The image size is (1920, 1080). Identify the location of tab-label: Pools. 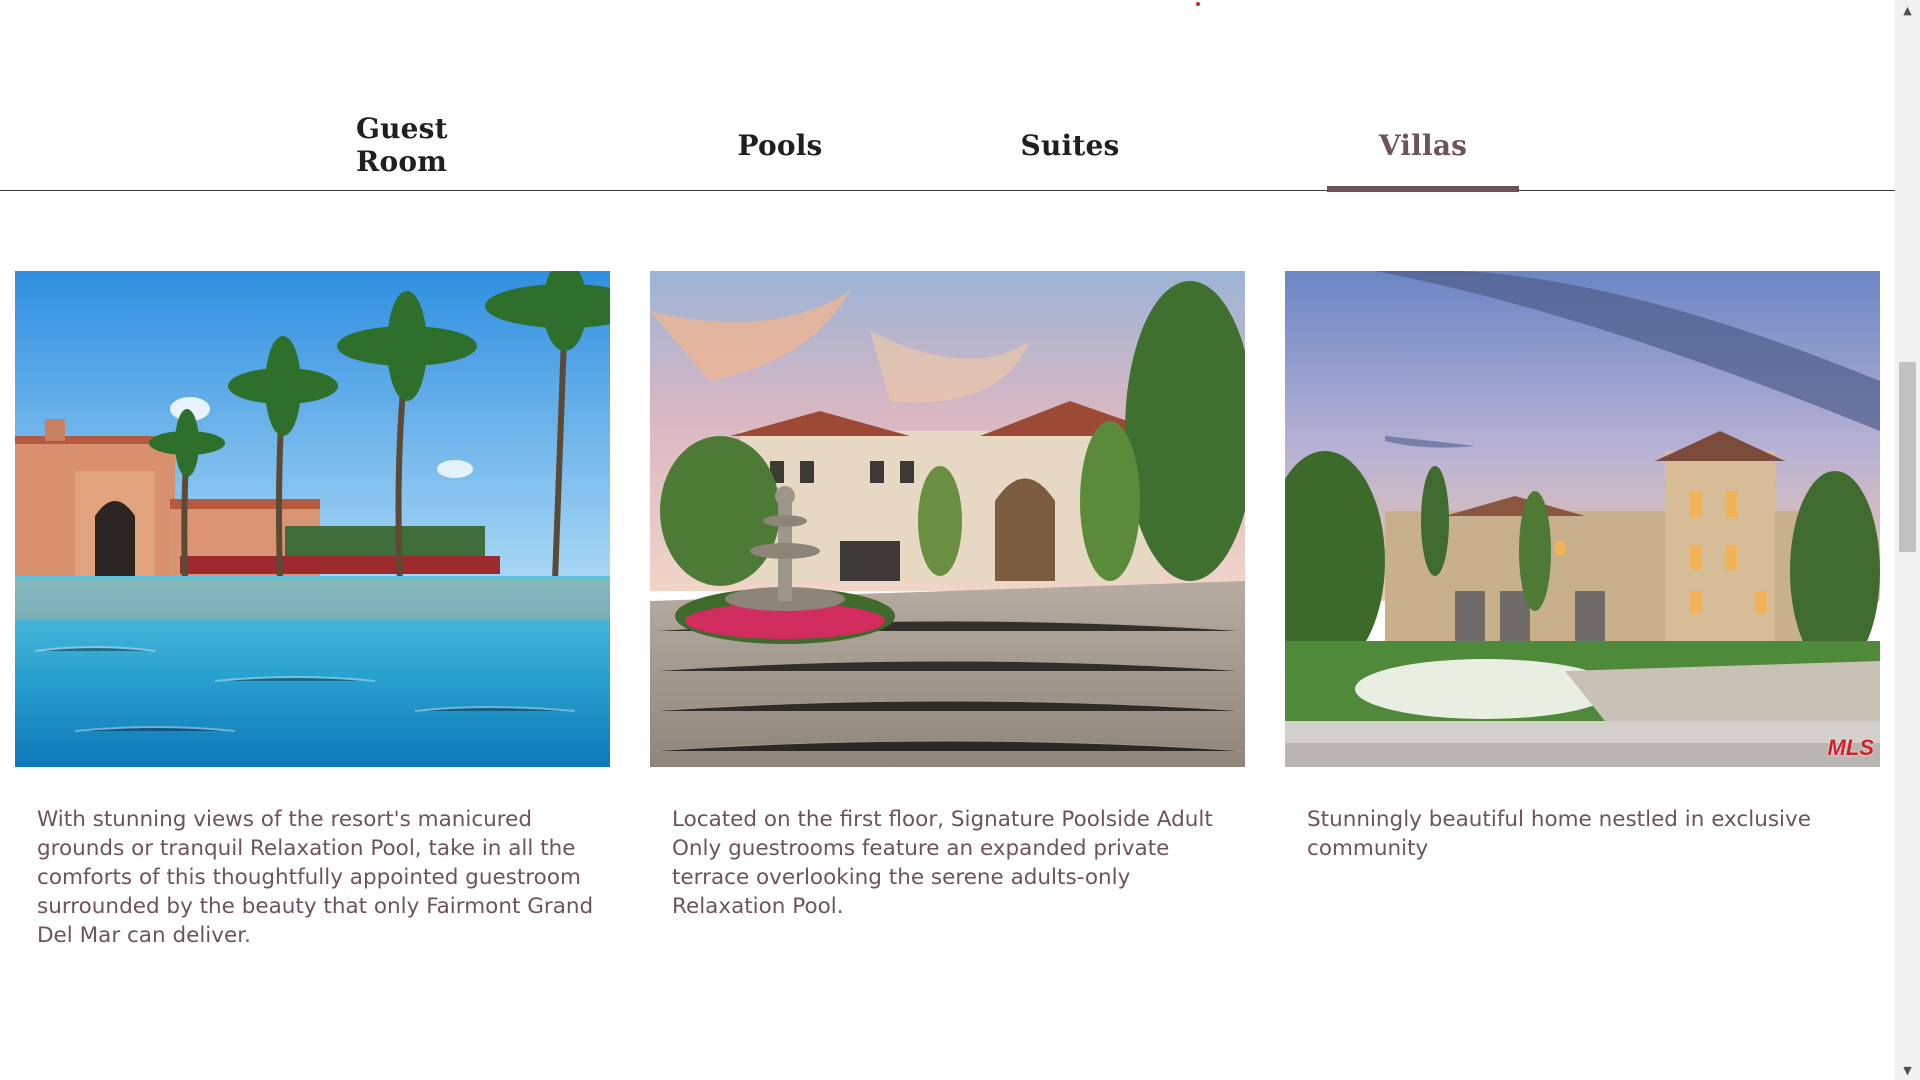
(780, 145).